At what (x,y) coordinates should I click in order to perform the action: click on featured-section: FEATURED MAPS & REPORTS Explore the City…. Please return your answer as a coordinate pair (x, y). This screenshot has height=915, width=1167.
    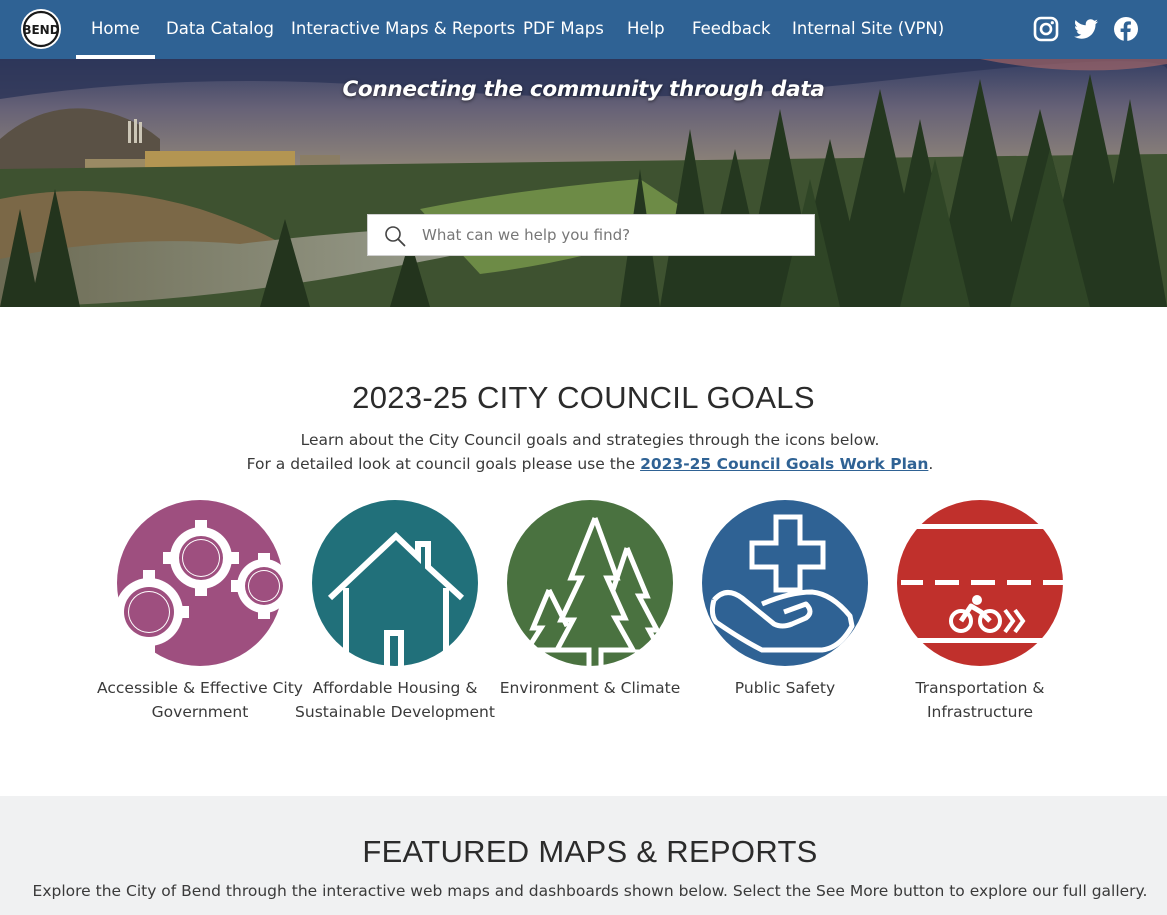
    Looking at the image, I should click on (583, 855).